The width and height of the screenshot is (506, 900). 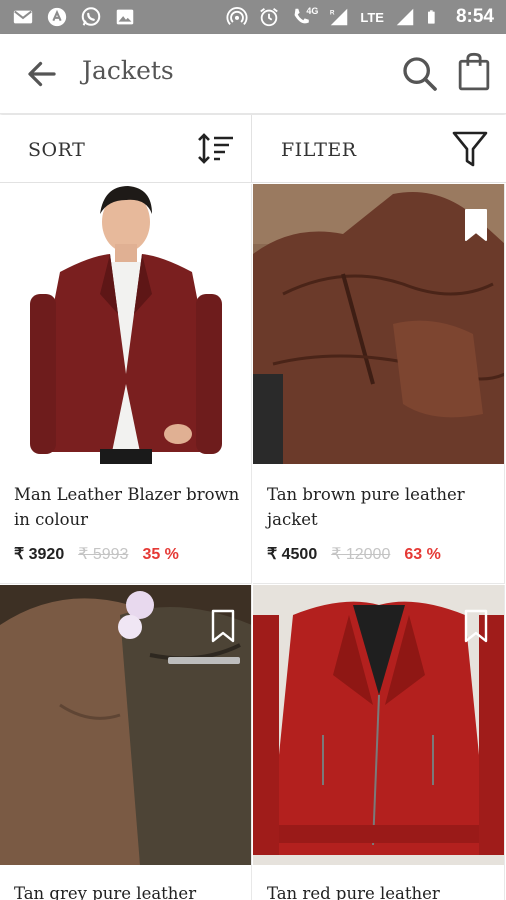 What do you see at coordinates (366, 507) in the screenshot?
I see `product-name: Tan brown pure leather jacket` at bounding box center [366, 507].